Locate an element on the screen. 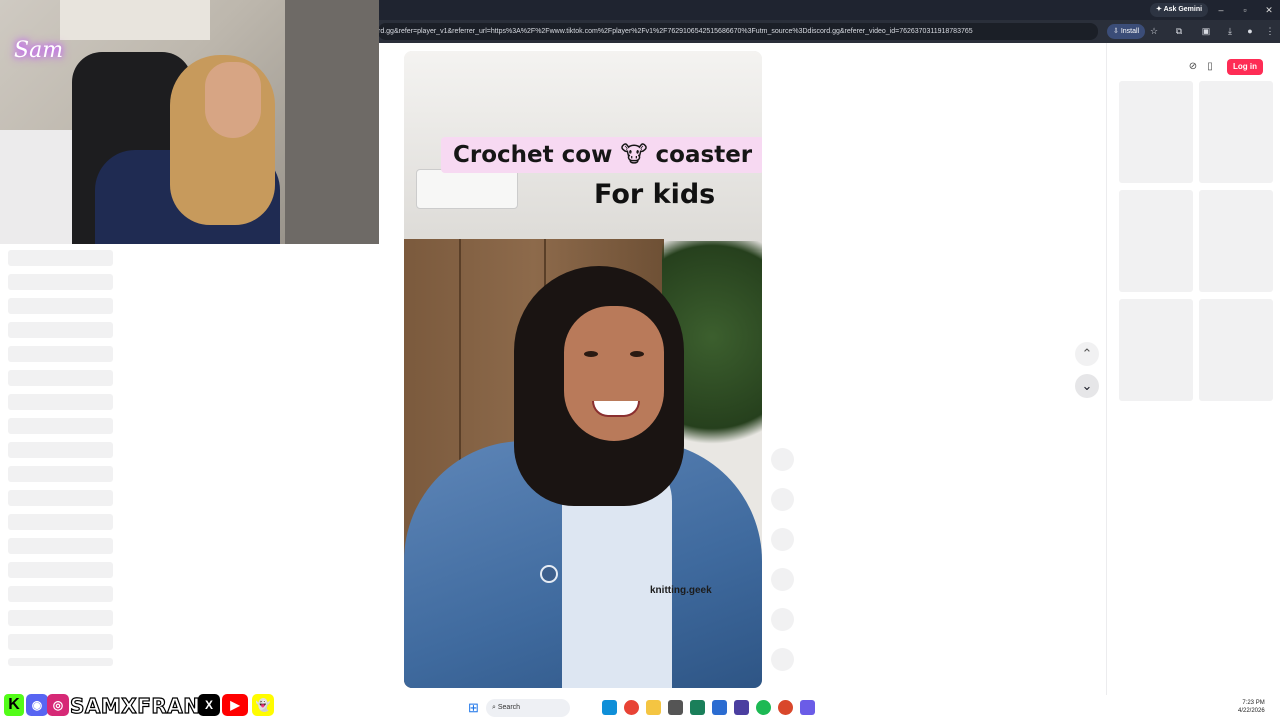  comment-button-placeholder is located at coordinates (782, 539).